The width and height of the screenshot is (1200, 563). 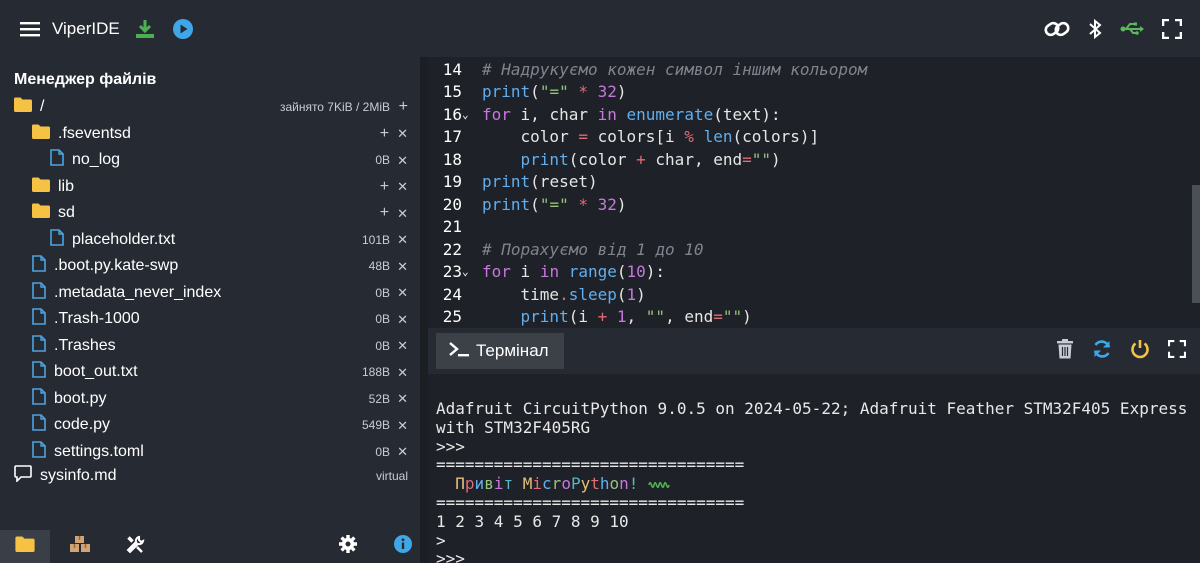 I want to click on tree-item-label: placeholder.txt, so click(x=124, y=239).